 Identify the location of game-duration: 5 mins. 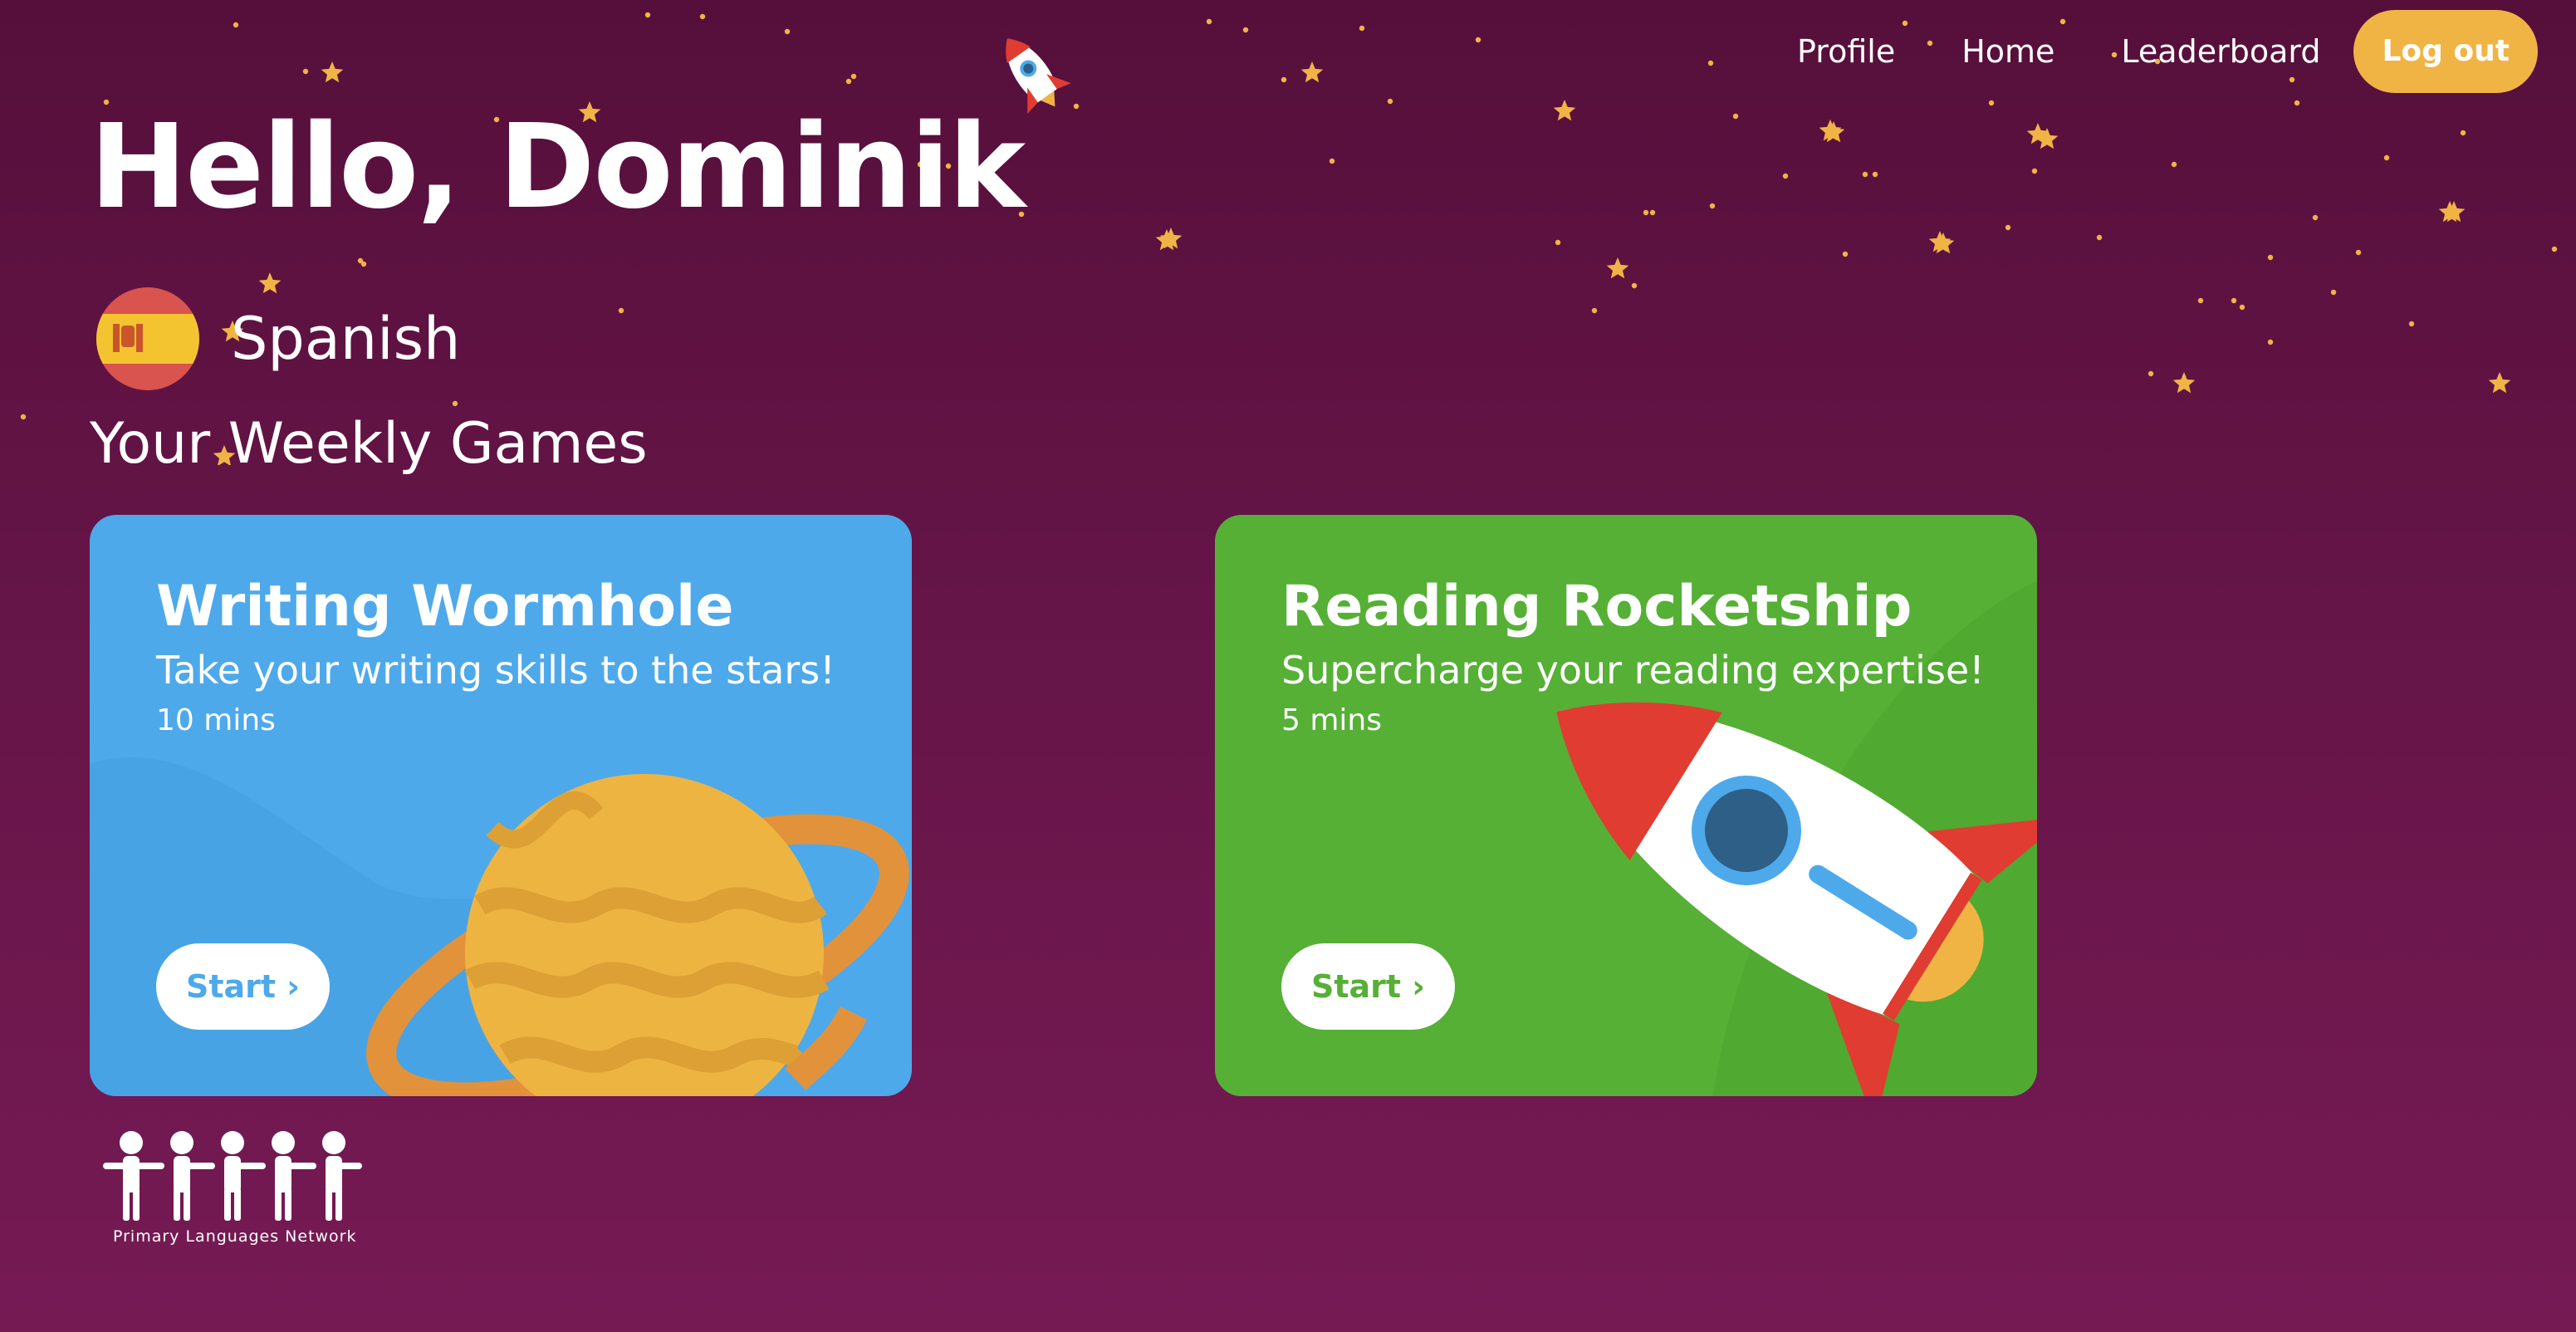
(1331, 720).